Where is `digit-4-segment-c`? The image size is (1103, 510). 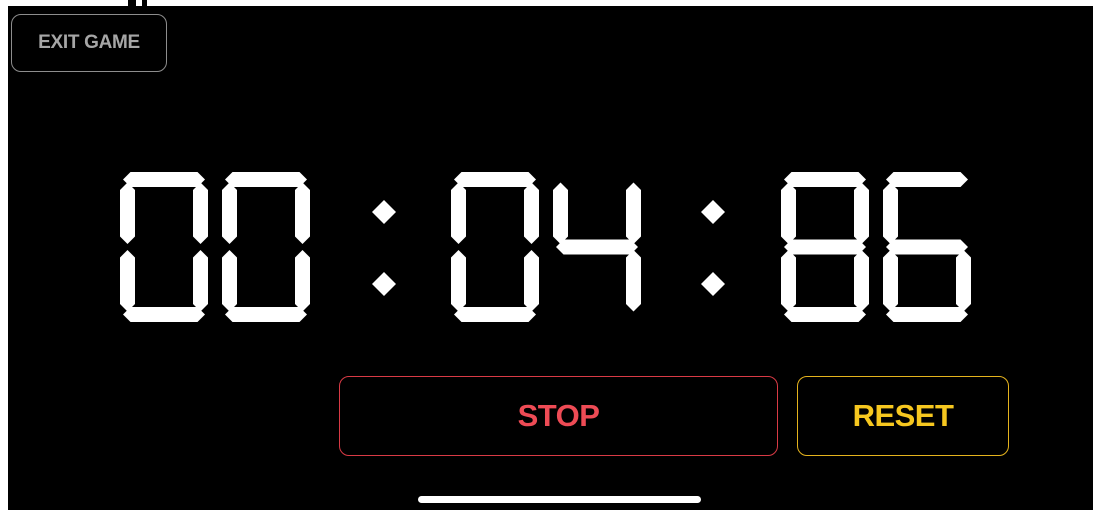 digit-4-segment-c is located at coordinates (861, 281).